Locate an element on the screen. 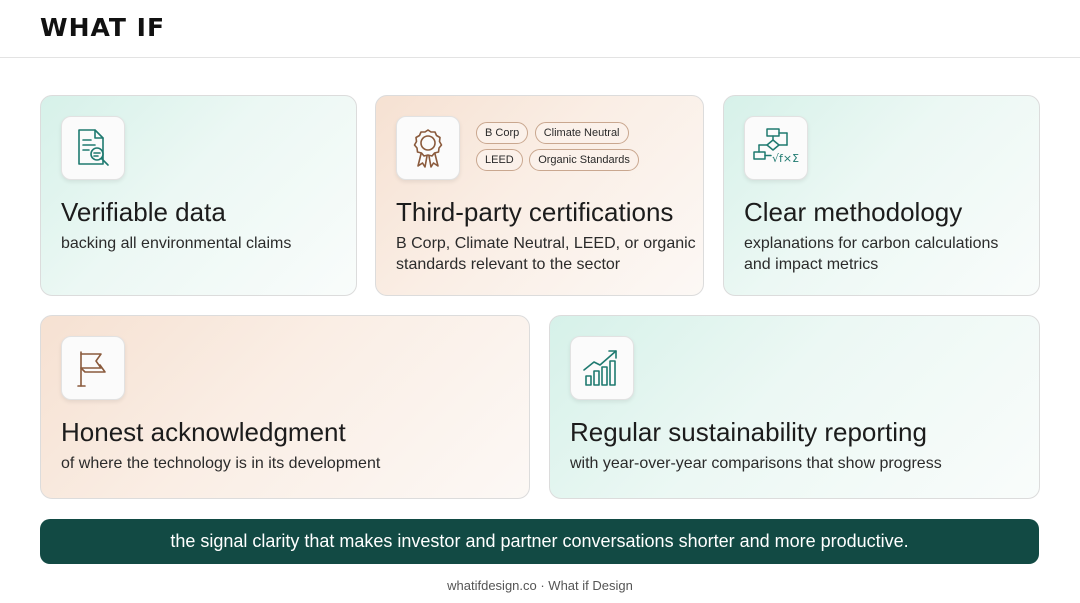 This screenshot has width=1080, height=603. footer-credit: whatifdesign.co · What if Design is located at coordinates (540, 585).